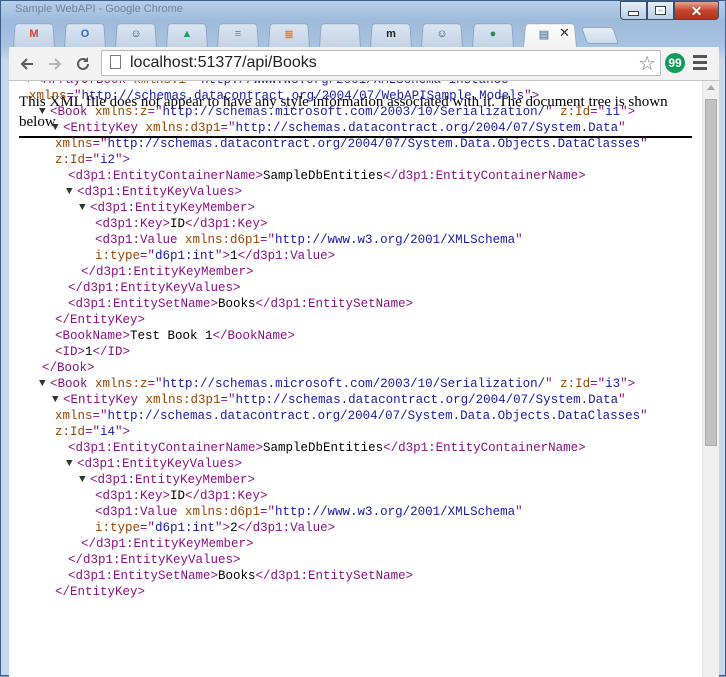 This screenshot has width=726, height=677. Describe the element at coordinates (92, 352) in the screenshot. I see `xml-line: <ID>1</ID>` at that location.